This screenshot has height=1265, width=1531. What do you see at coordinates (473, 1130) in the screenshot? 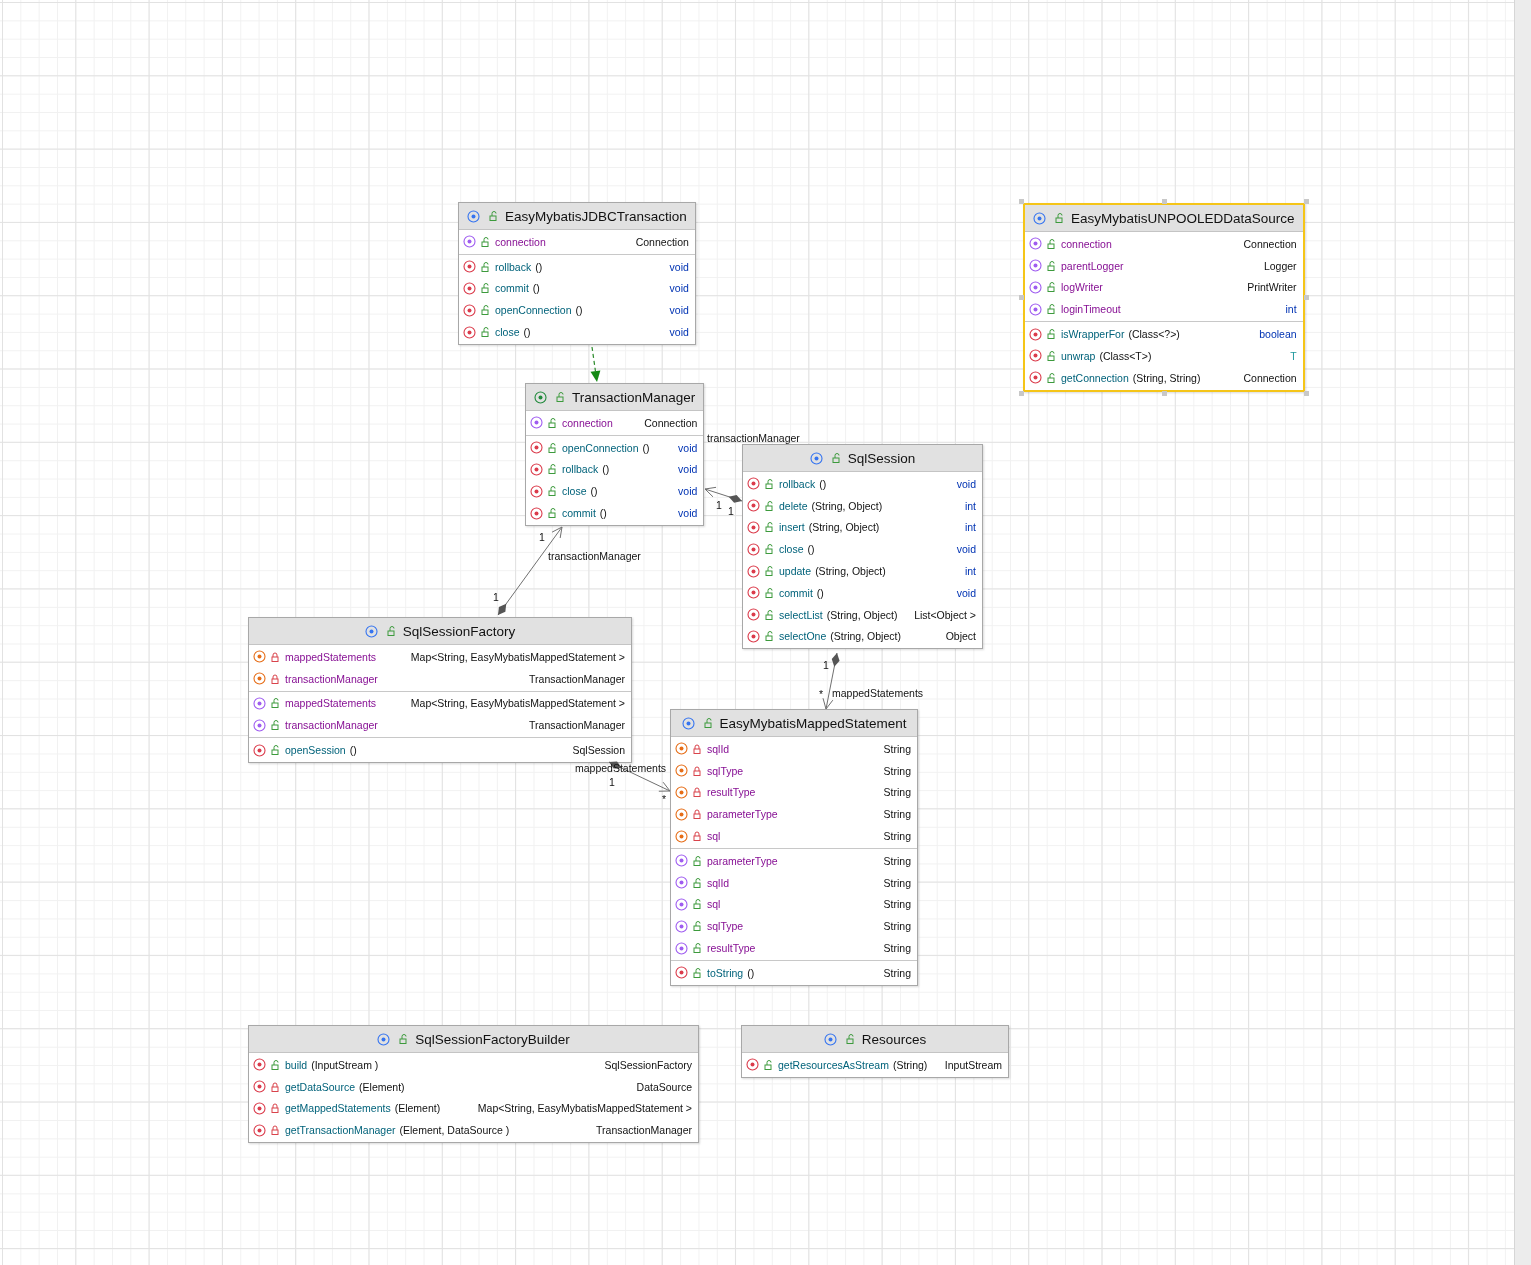
I see `member-row: getTransactionManager (Element, DataSource ) TransactionManager` at bounding box center [473, 1130].